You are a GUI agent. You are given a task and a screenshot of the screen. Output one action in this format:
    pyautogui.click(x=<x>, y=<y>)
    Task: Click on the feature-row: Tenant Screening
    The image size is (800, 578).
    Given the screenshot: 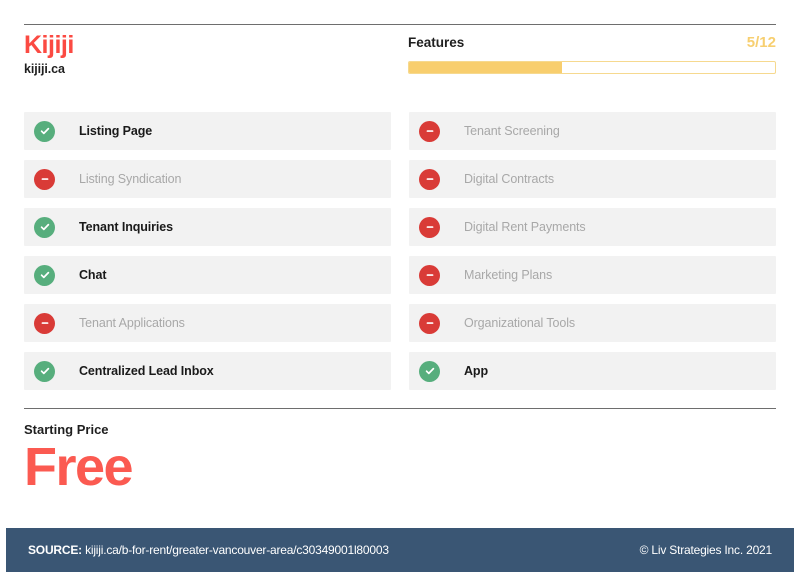 What is the action you would take?
    pyautogui.click(x=592, y=131)
    